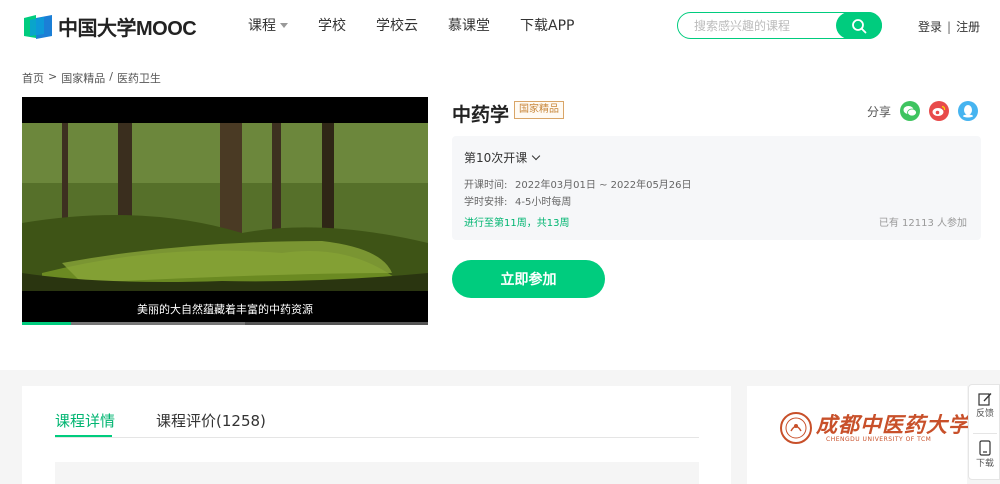 This screenshot has width=1000, height=484. I want to click on register-link: 注册, so click(968, 26).